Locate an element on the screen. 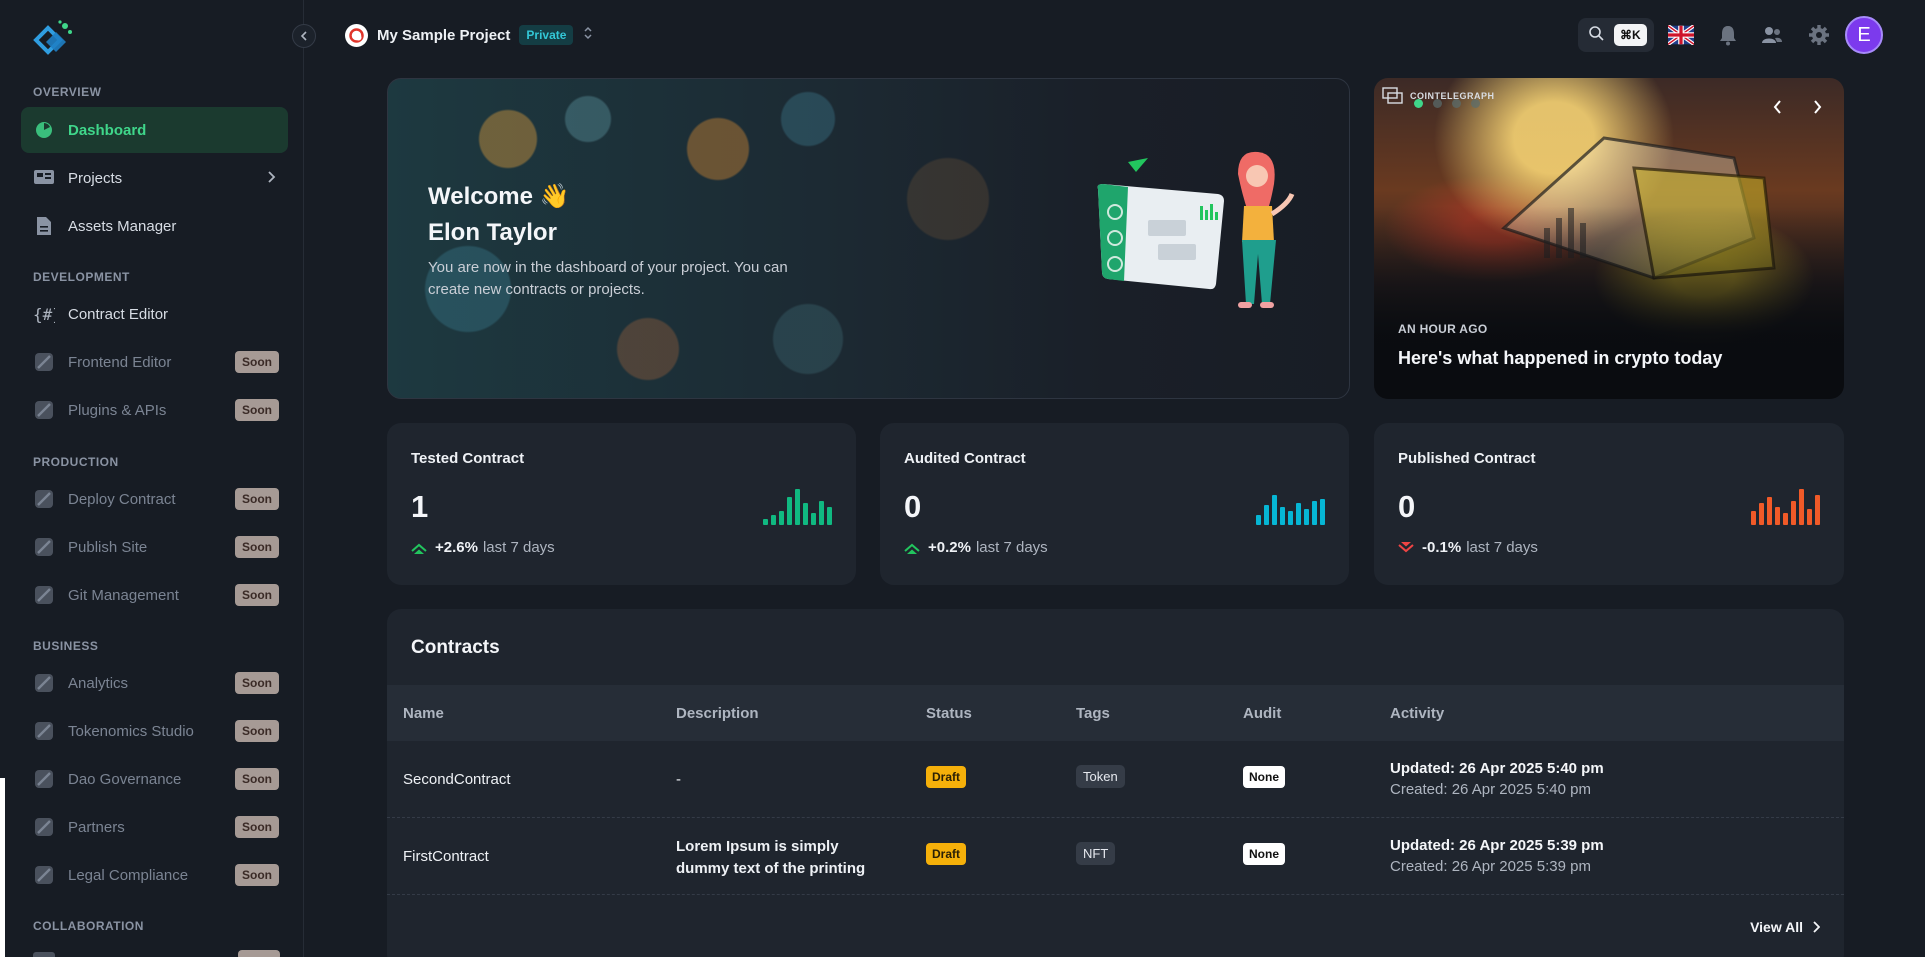 The image size is (1925, 957). carousel-dots is located at coordinates (1447, 103).